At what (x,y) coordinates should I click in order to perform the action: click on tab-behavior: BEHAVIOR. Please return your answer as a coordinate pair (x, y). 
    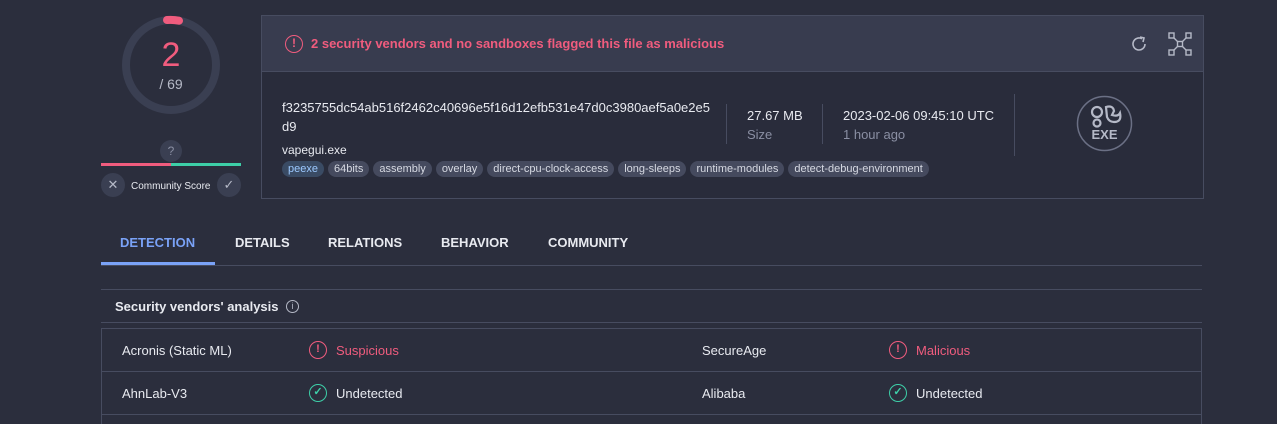
    Looking at the image, I should click on (475, 242).